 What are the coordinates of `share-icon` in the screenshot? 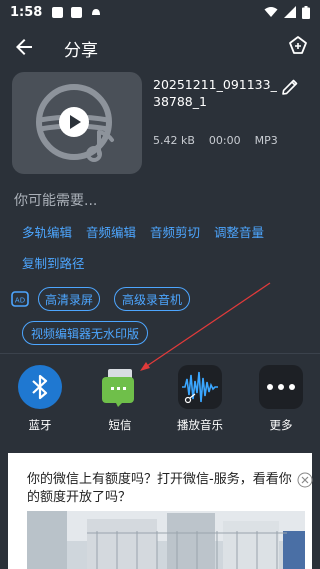 It's located at (298, 46).